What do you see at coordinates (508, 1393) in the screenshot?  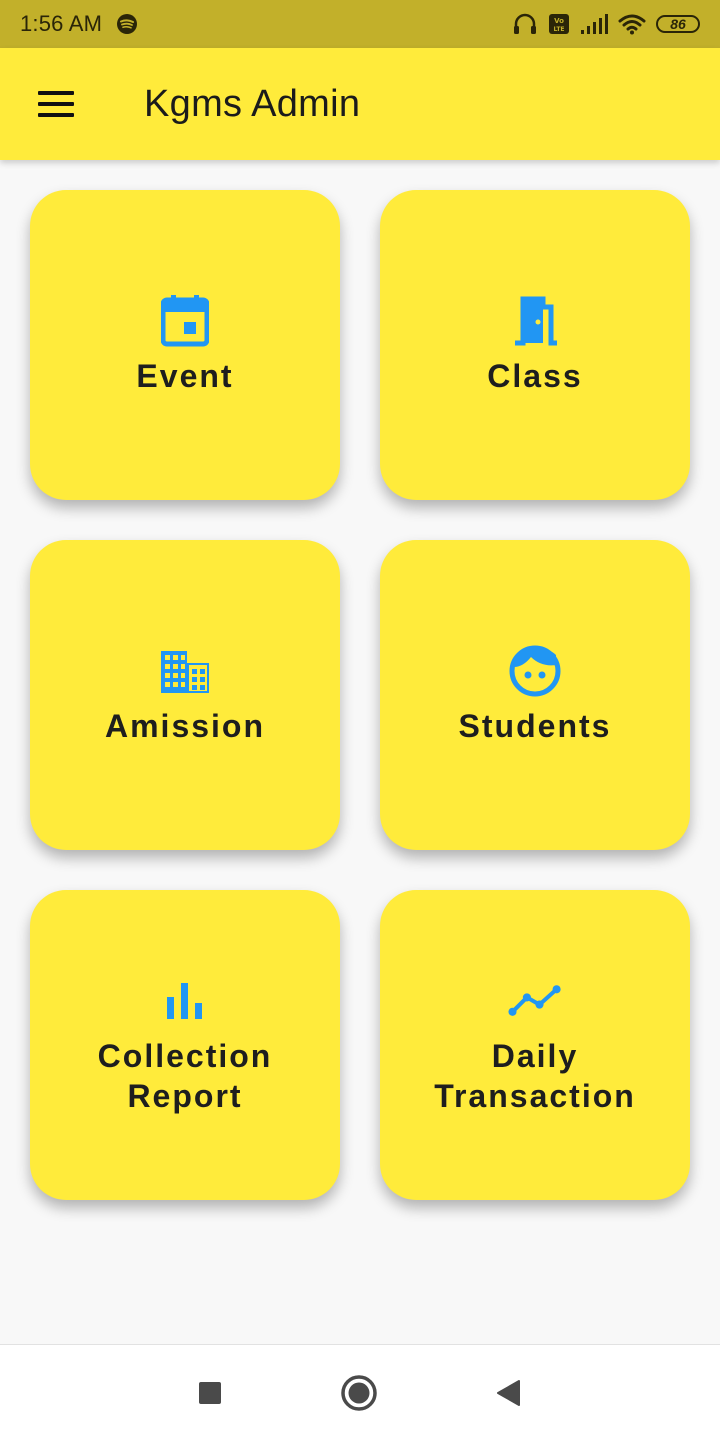 I see `back-triangle-icon` at bounding box center [508, 1393].